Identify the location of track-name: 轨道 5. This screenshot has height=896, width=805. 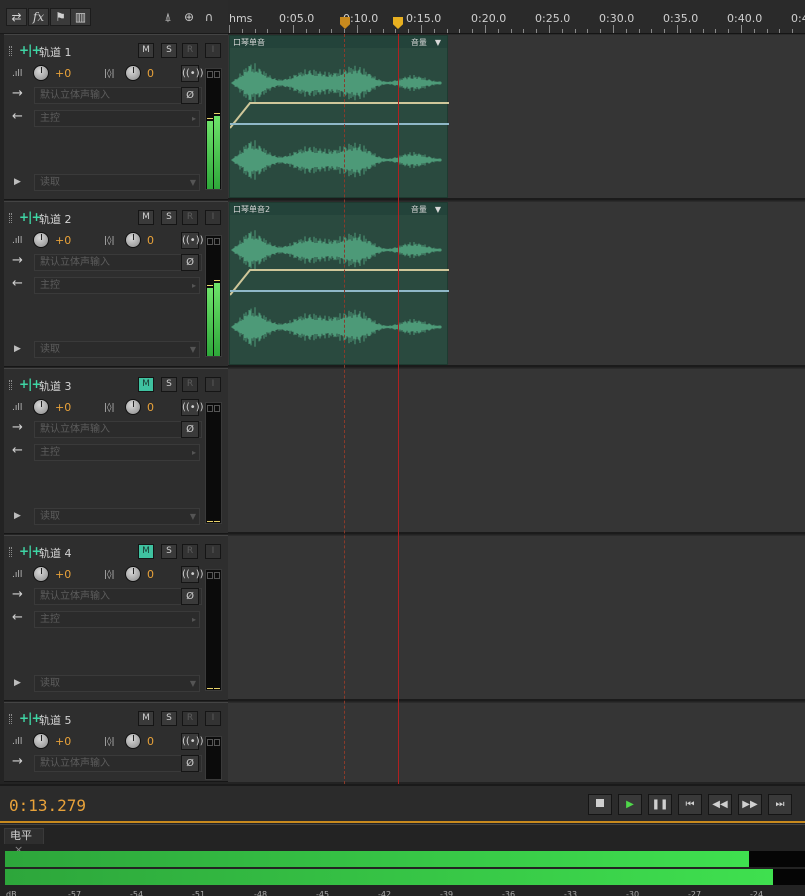
(55, 720).